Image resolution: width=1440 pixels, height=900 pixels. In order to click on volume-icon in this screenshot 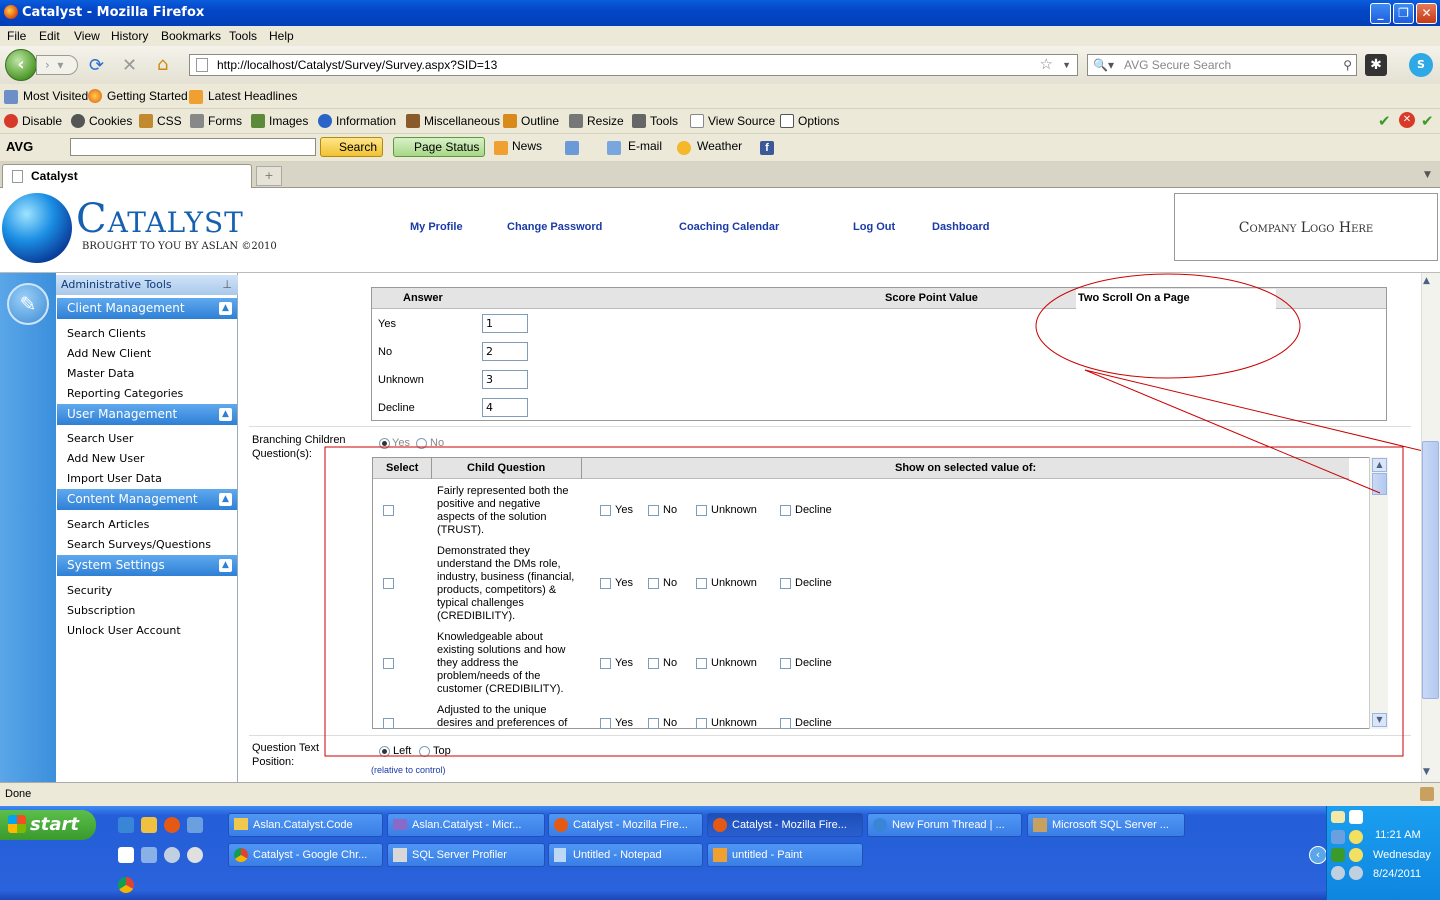, I will do `click(1356, 873)`.